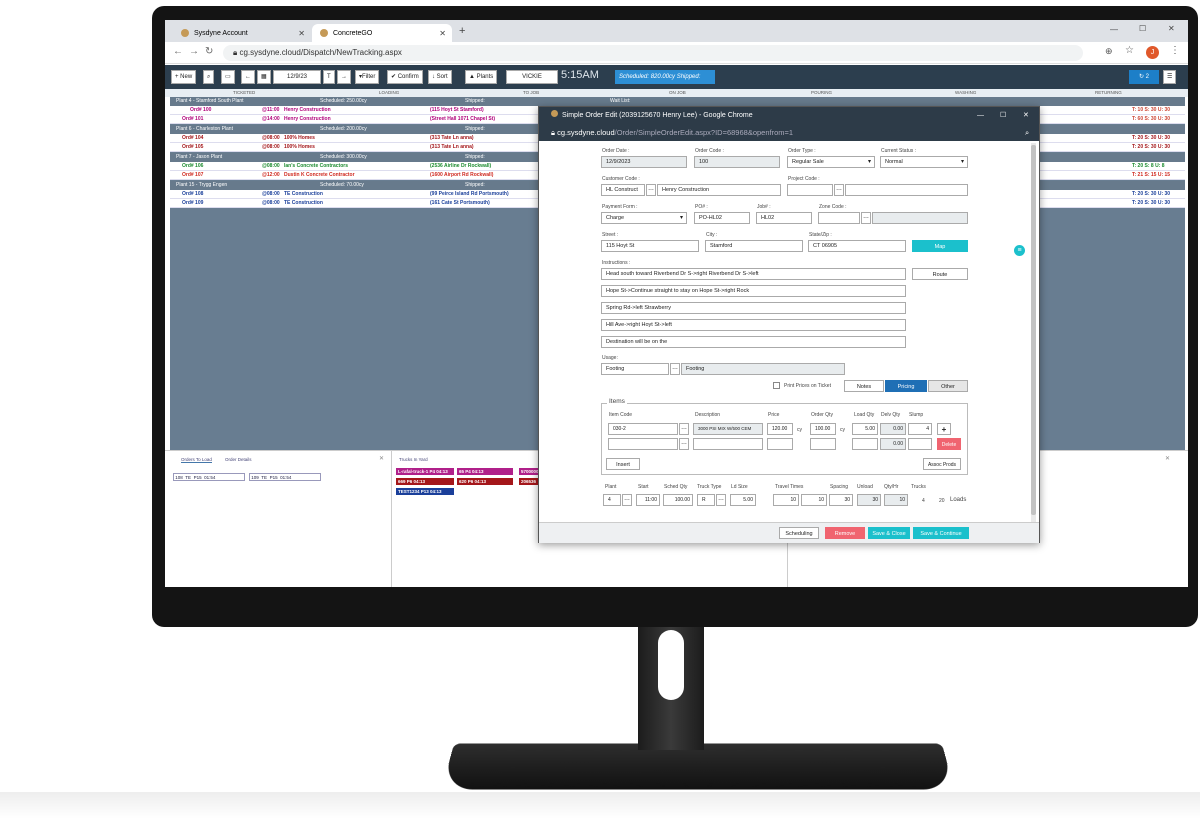 The image size is (1200, 819). Describe the element at coordinates (1109, 51) in the screenshot. I see `install-icon: ⊕` at that location.